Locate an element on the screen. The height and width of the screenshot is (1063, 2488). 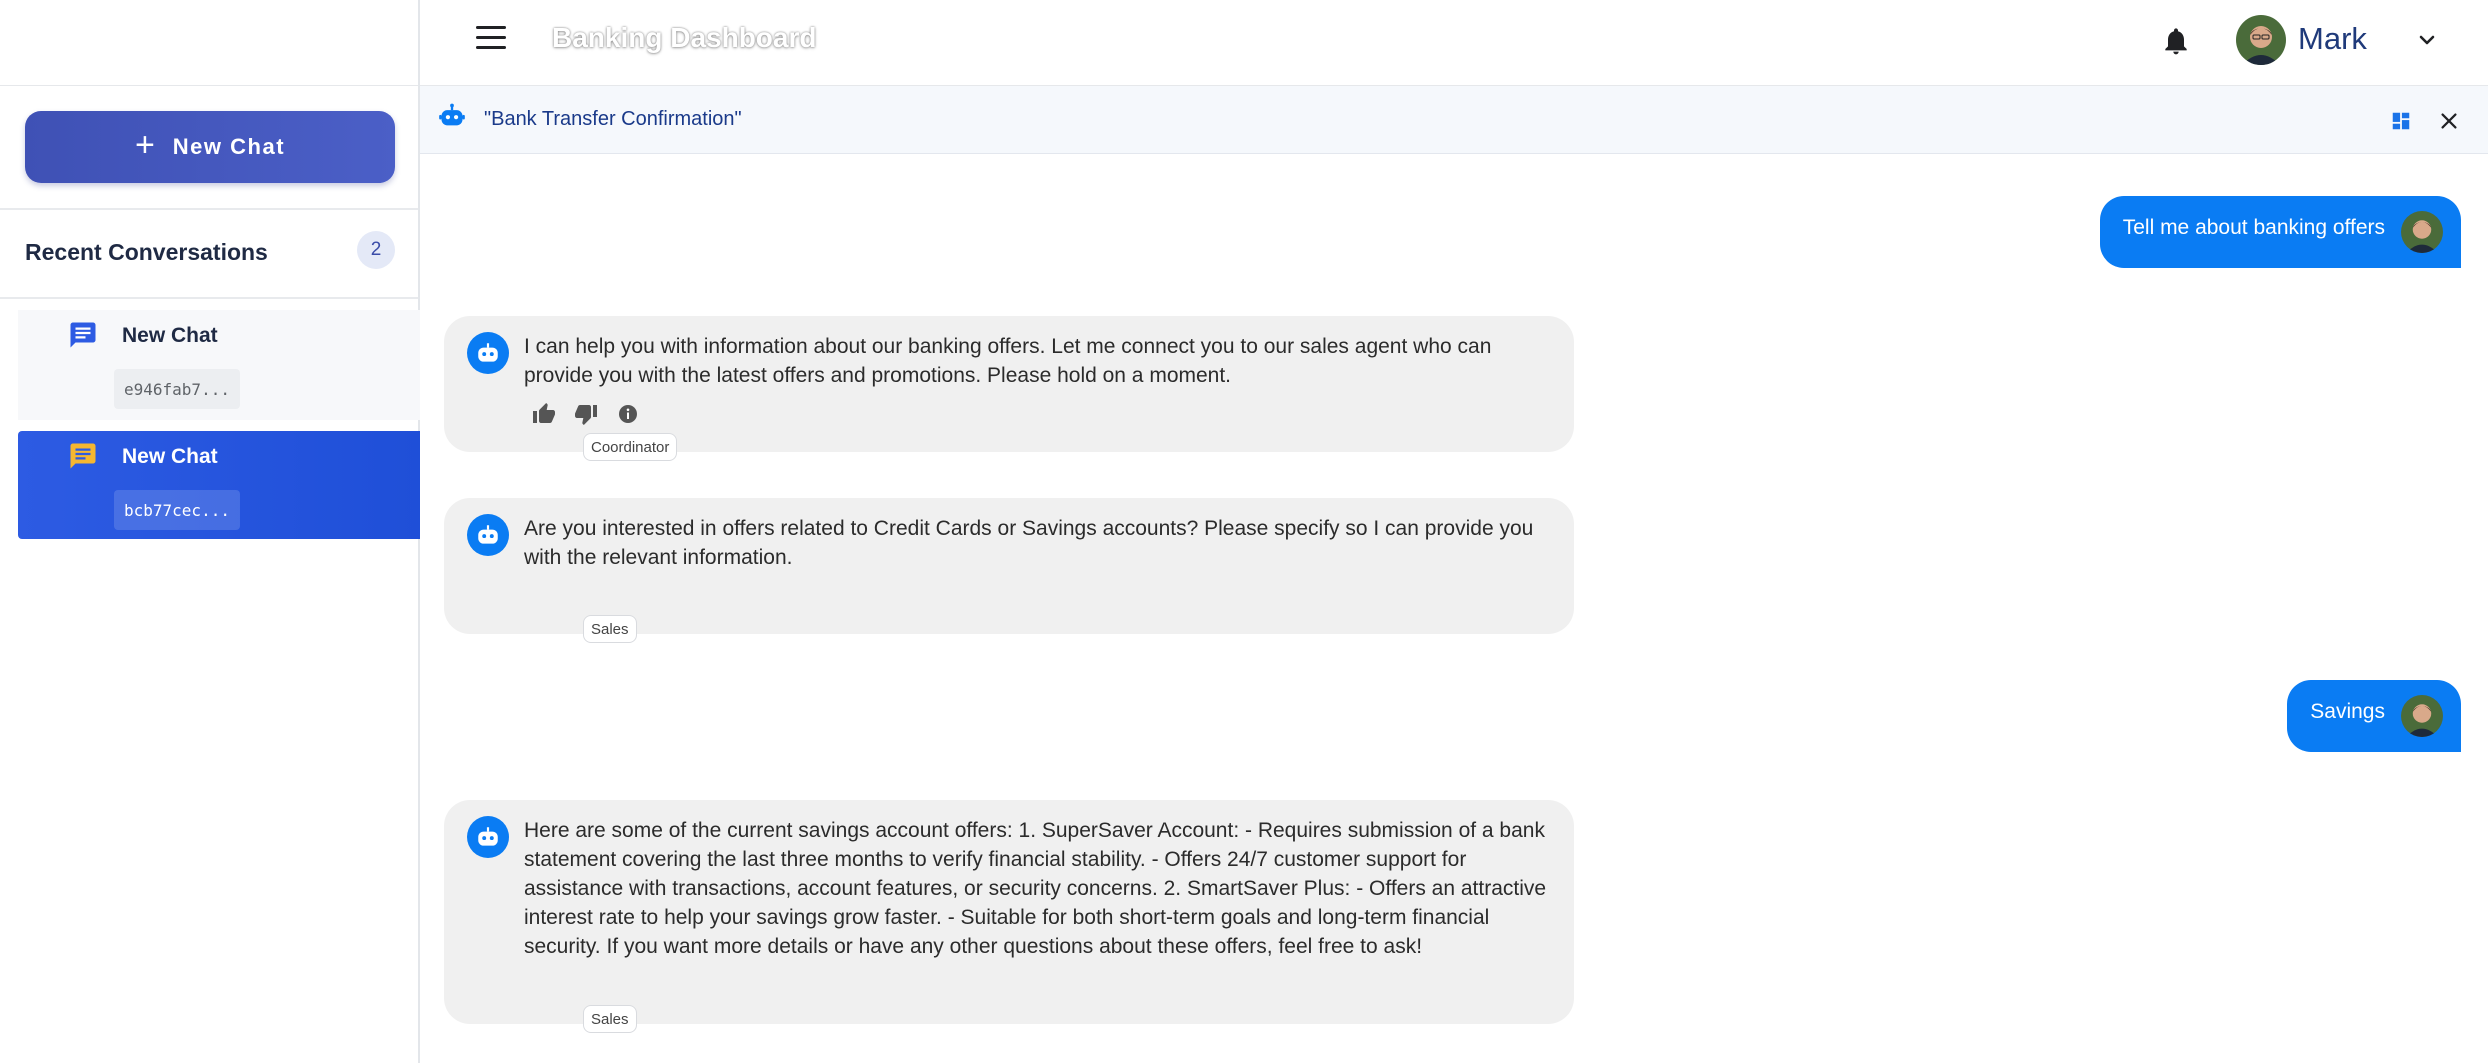
chat-title: "Bank Transfer Confirmation" is located at coordinates (613, 119).